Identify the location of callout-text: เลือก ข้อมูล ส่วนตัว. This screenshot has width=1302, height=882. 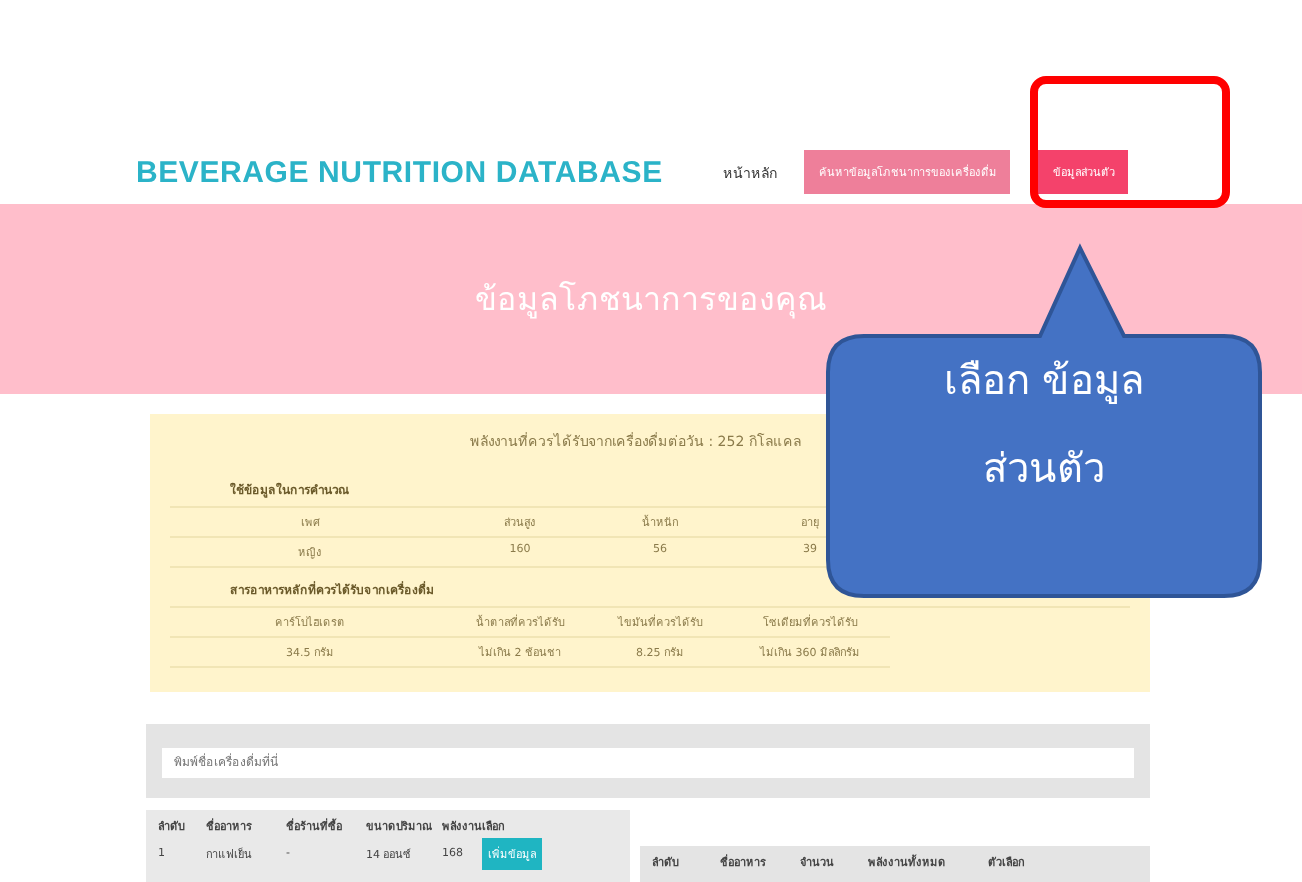
(1044, 425).